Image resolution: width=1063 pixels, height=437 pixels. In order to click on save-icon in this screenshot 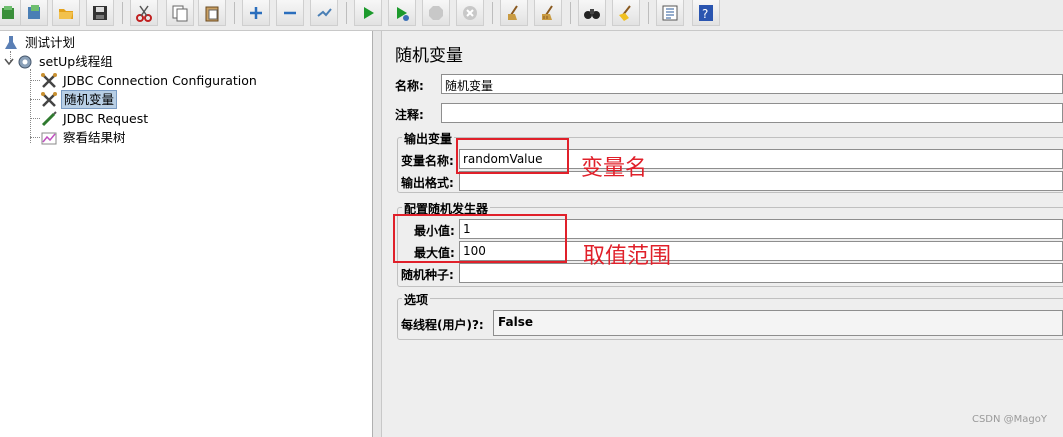, I will do `click(100, 13)`.